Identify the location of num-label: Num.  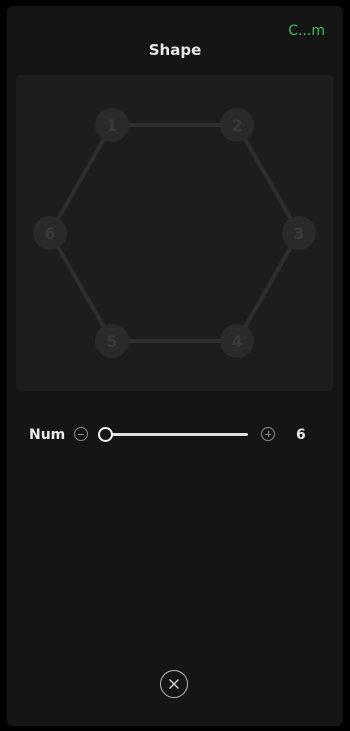
(47, 435).